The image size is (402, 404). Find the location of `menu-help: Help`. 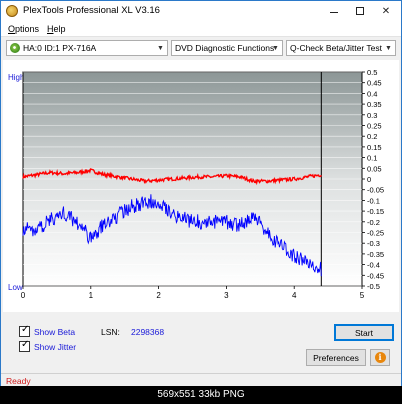

menu-help: Help is located at coordinates (56, 29).